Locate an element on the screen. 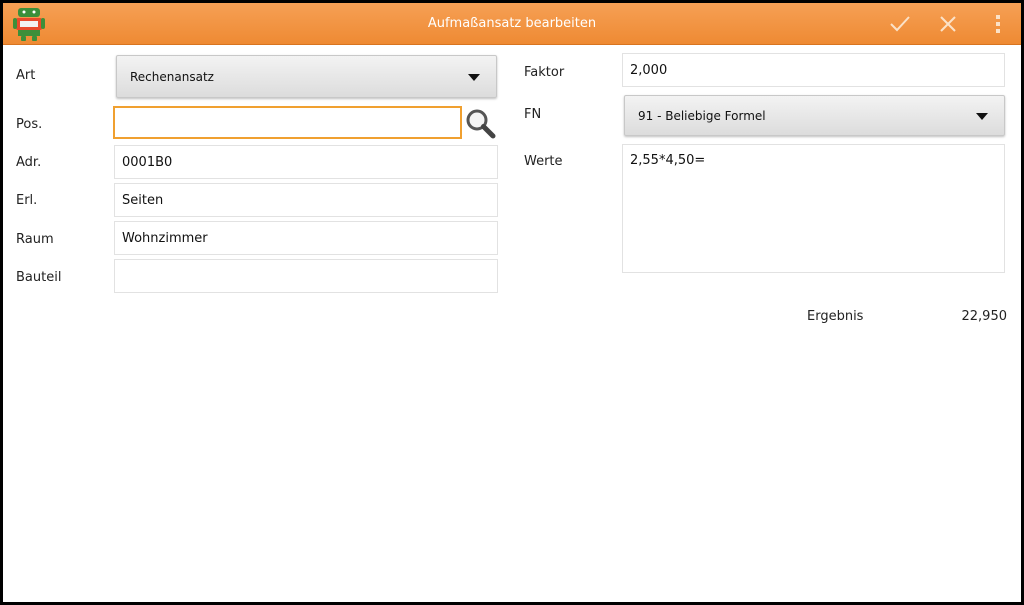  cancel-button is located at coordinates (948, 24).